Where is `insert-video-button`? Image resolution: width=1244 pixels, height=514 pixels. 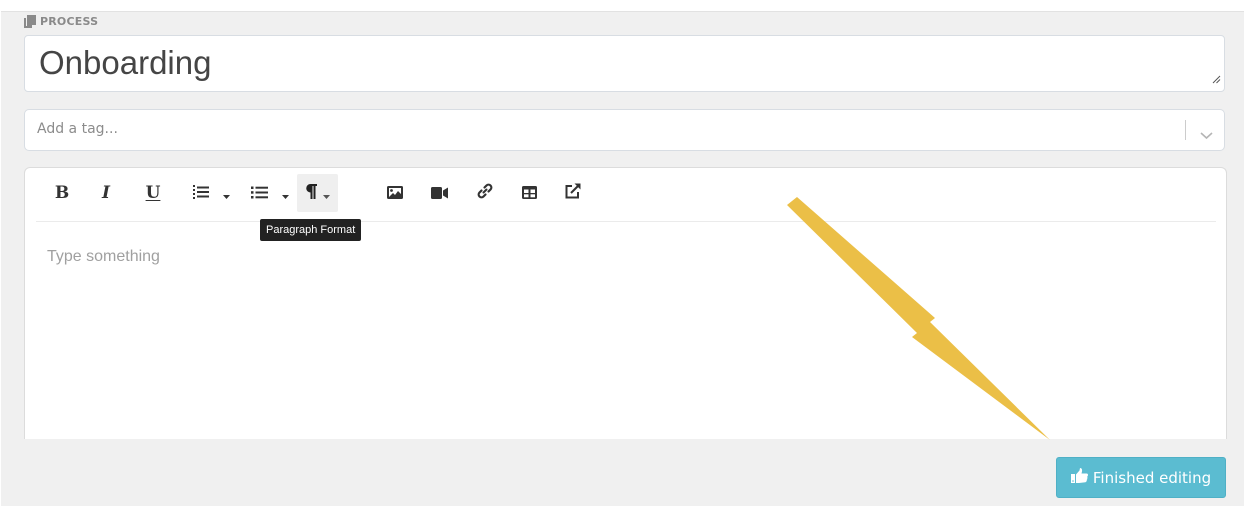
insert-video-button is located at coordinates (439, 193).